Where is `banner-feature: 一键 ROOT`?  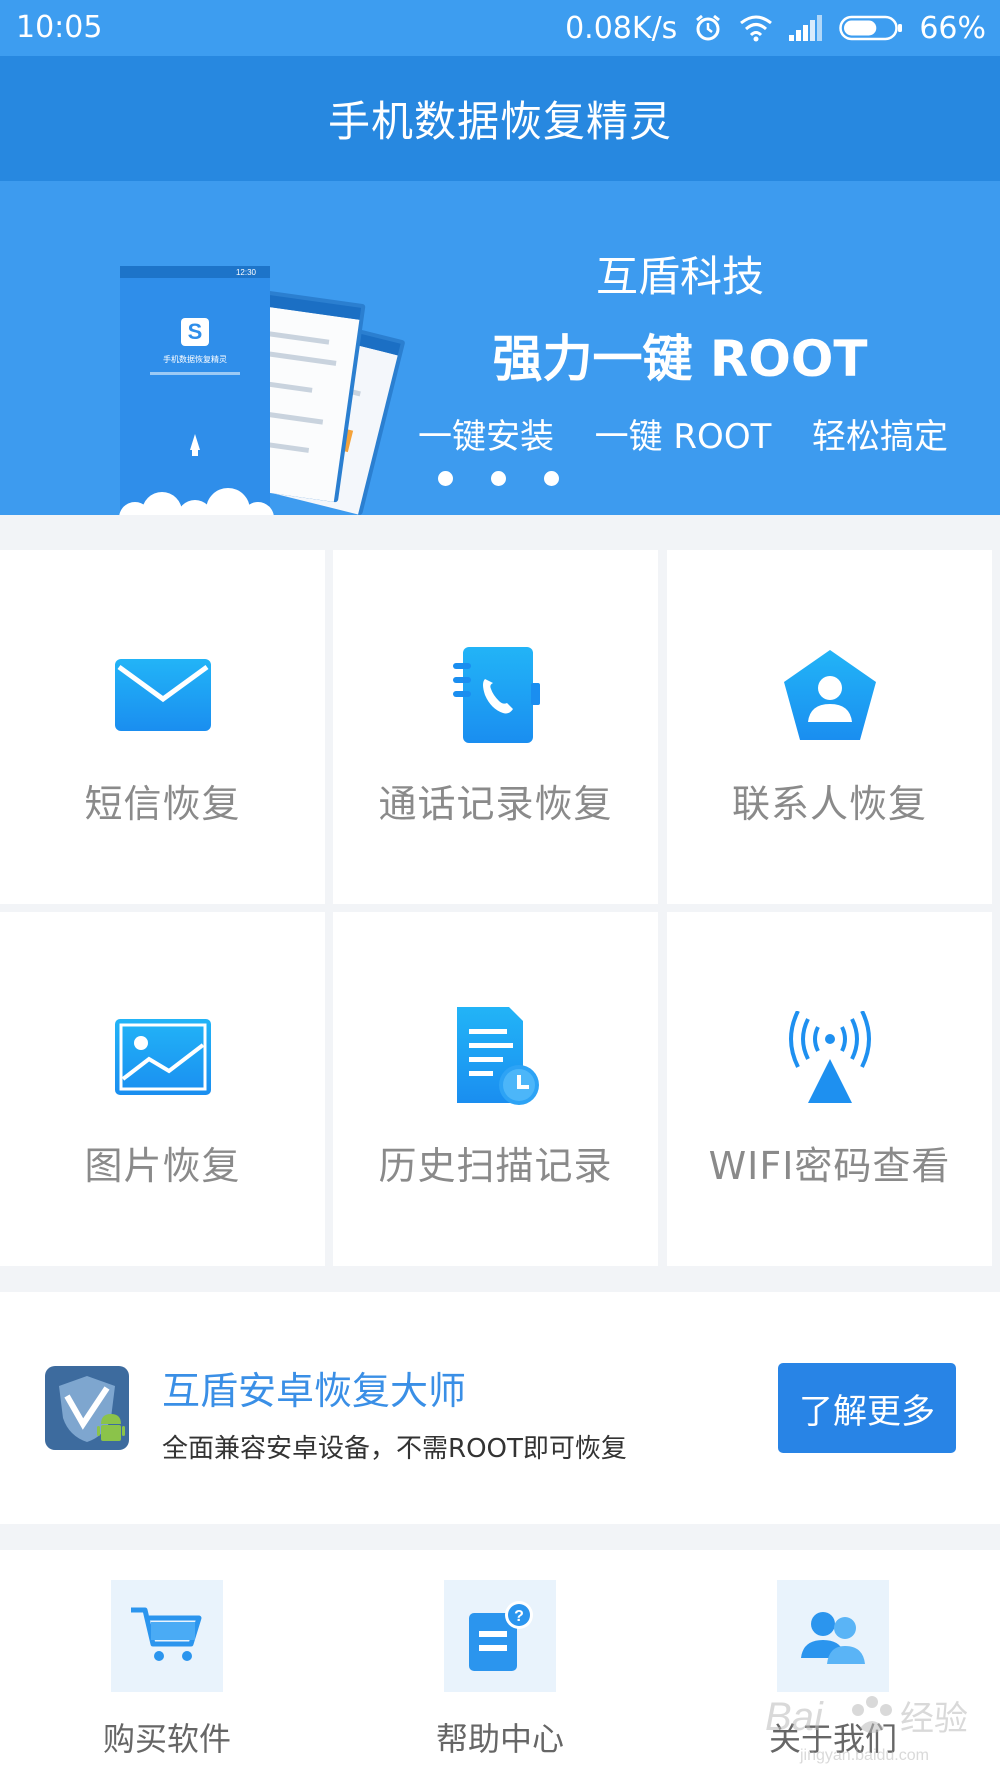
banner-feature: 一键 ROOT is located at coordinates (683, 437).